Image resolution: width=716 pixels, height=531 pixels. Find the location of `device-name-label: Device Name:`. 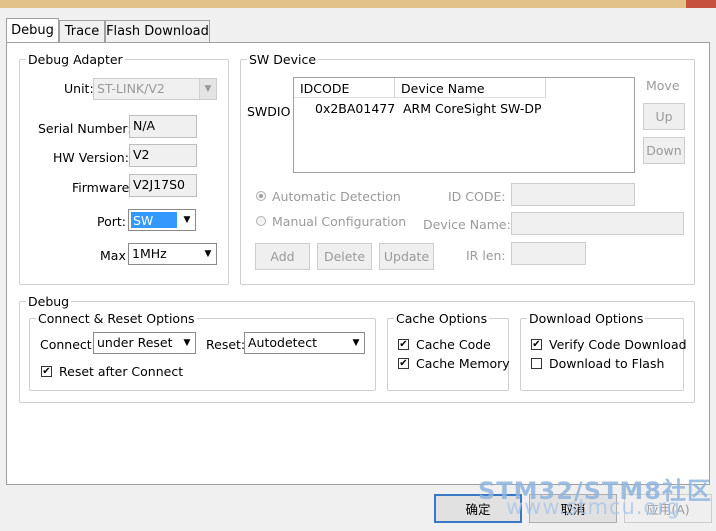

device-name-label: Device Name: is located at coordinates (467, 224).